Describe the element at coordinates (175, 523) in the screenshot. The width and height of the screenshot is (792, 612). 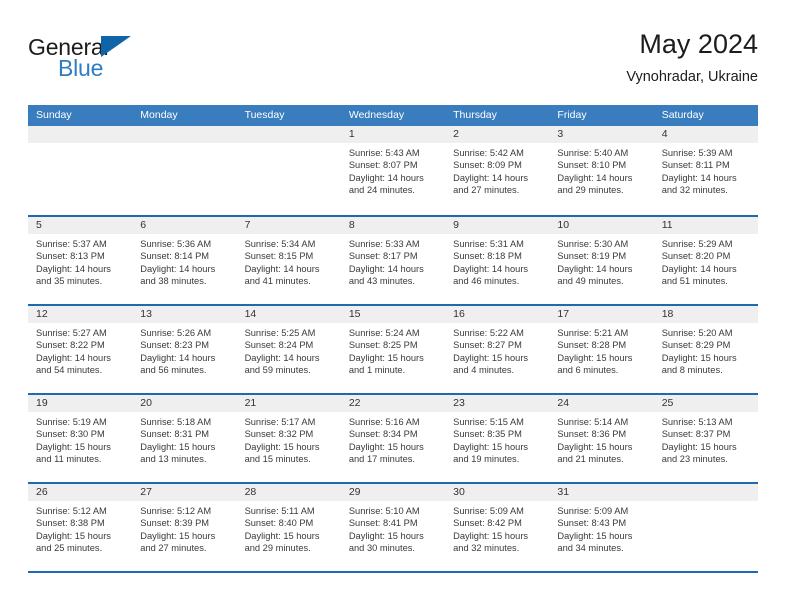
I see `sunset-text: Sunset: 8:39 PM` at that location.